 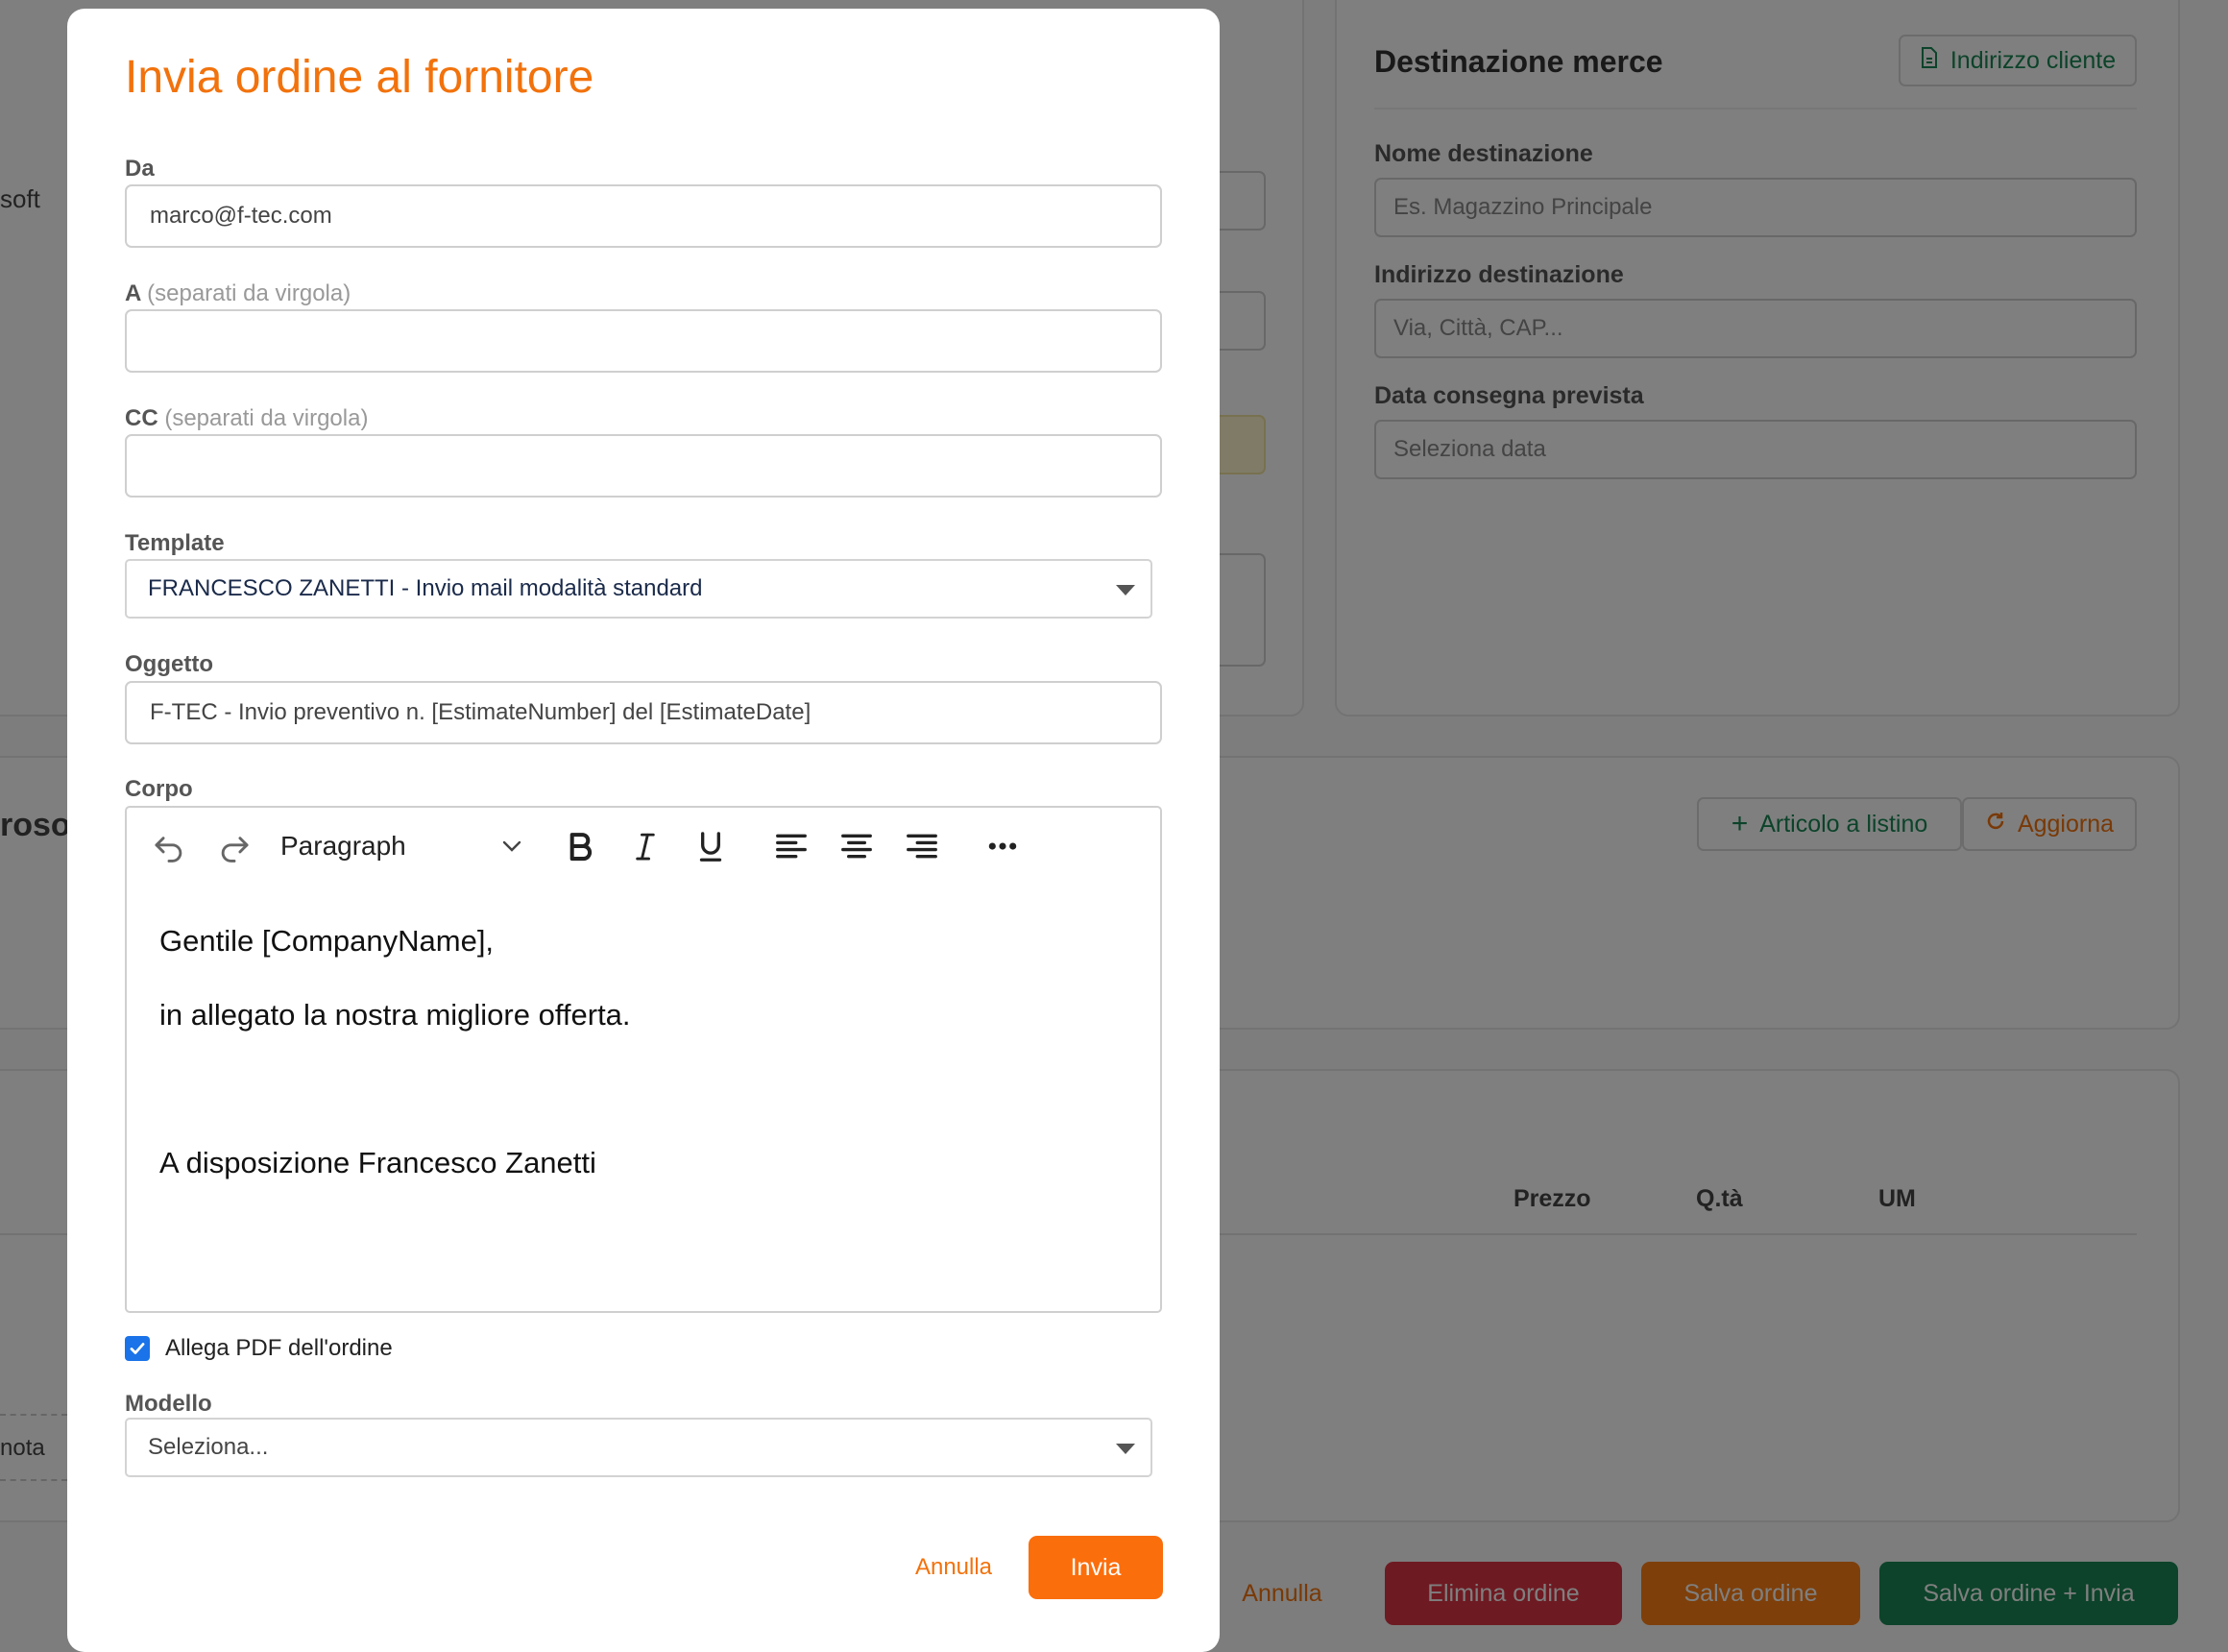 I want to click on checkmark-icon, so click(x=137, y=1348).